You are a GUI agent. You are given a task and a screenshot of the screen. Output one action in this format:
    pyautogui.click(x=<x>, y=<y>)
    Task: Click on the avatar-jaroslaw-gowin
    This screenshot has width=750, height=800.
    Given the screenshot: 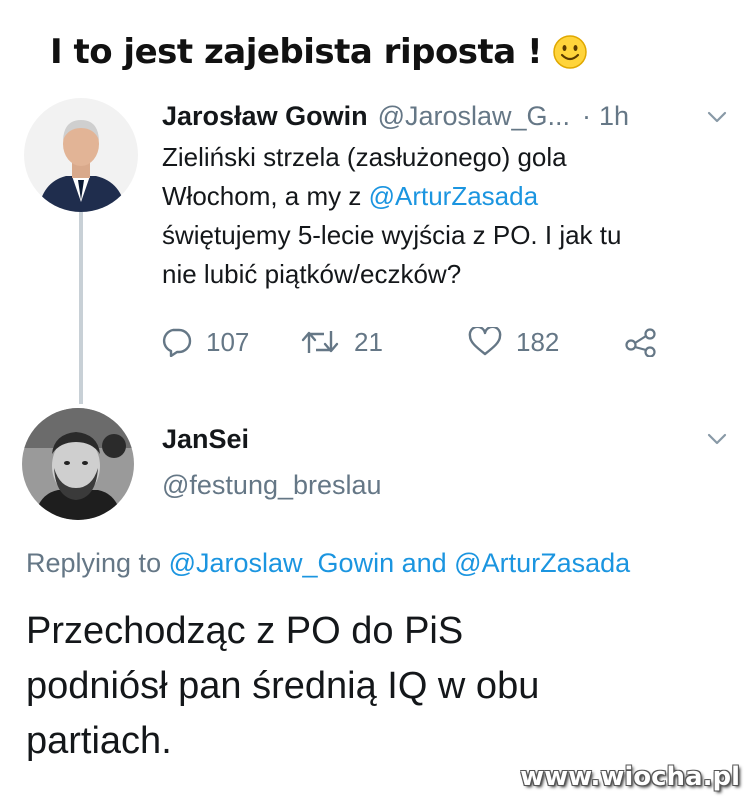 What is the action you would take?
    pyautogui.click(x=81, y=155)
    